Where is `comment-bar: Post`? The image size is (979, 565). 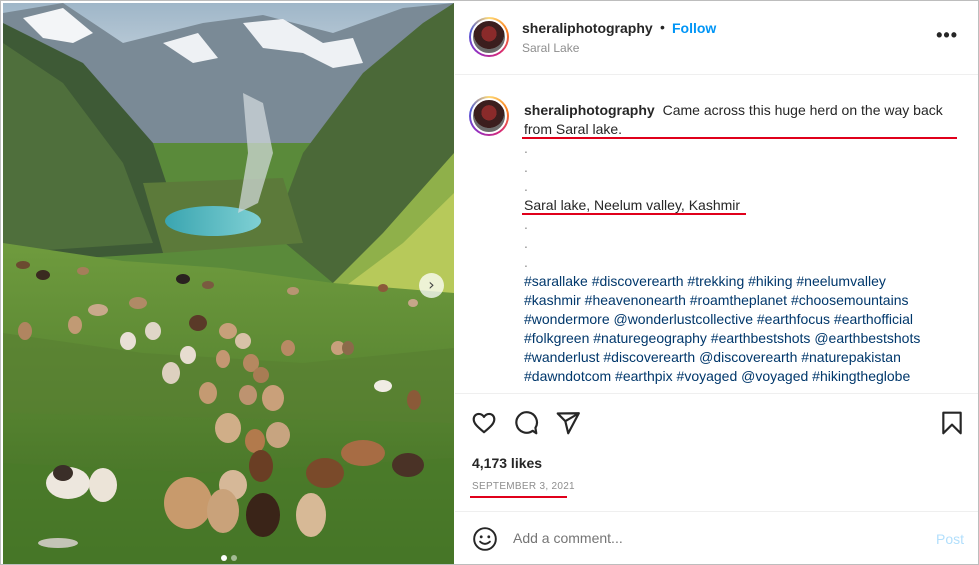 comment-bar: Post is located at coordinates (716, 537).